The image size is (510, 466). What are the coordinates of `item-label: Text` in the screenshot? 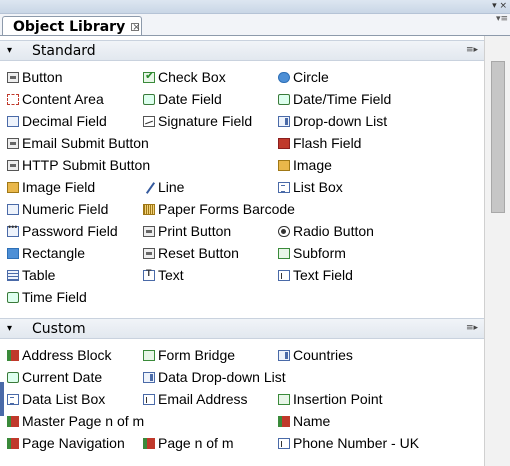 It's located at (171, 275).